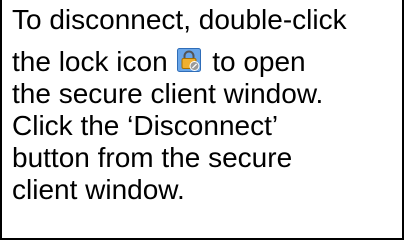 The image size is (404, 240). Describe the element at coordinates (152, 157) in the screenshot. I see `instruction-line-5: button from the secure` at that location.